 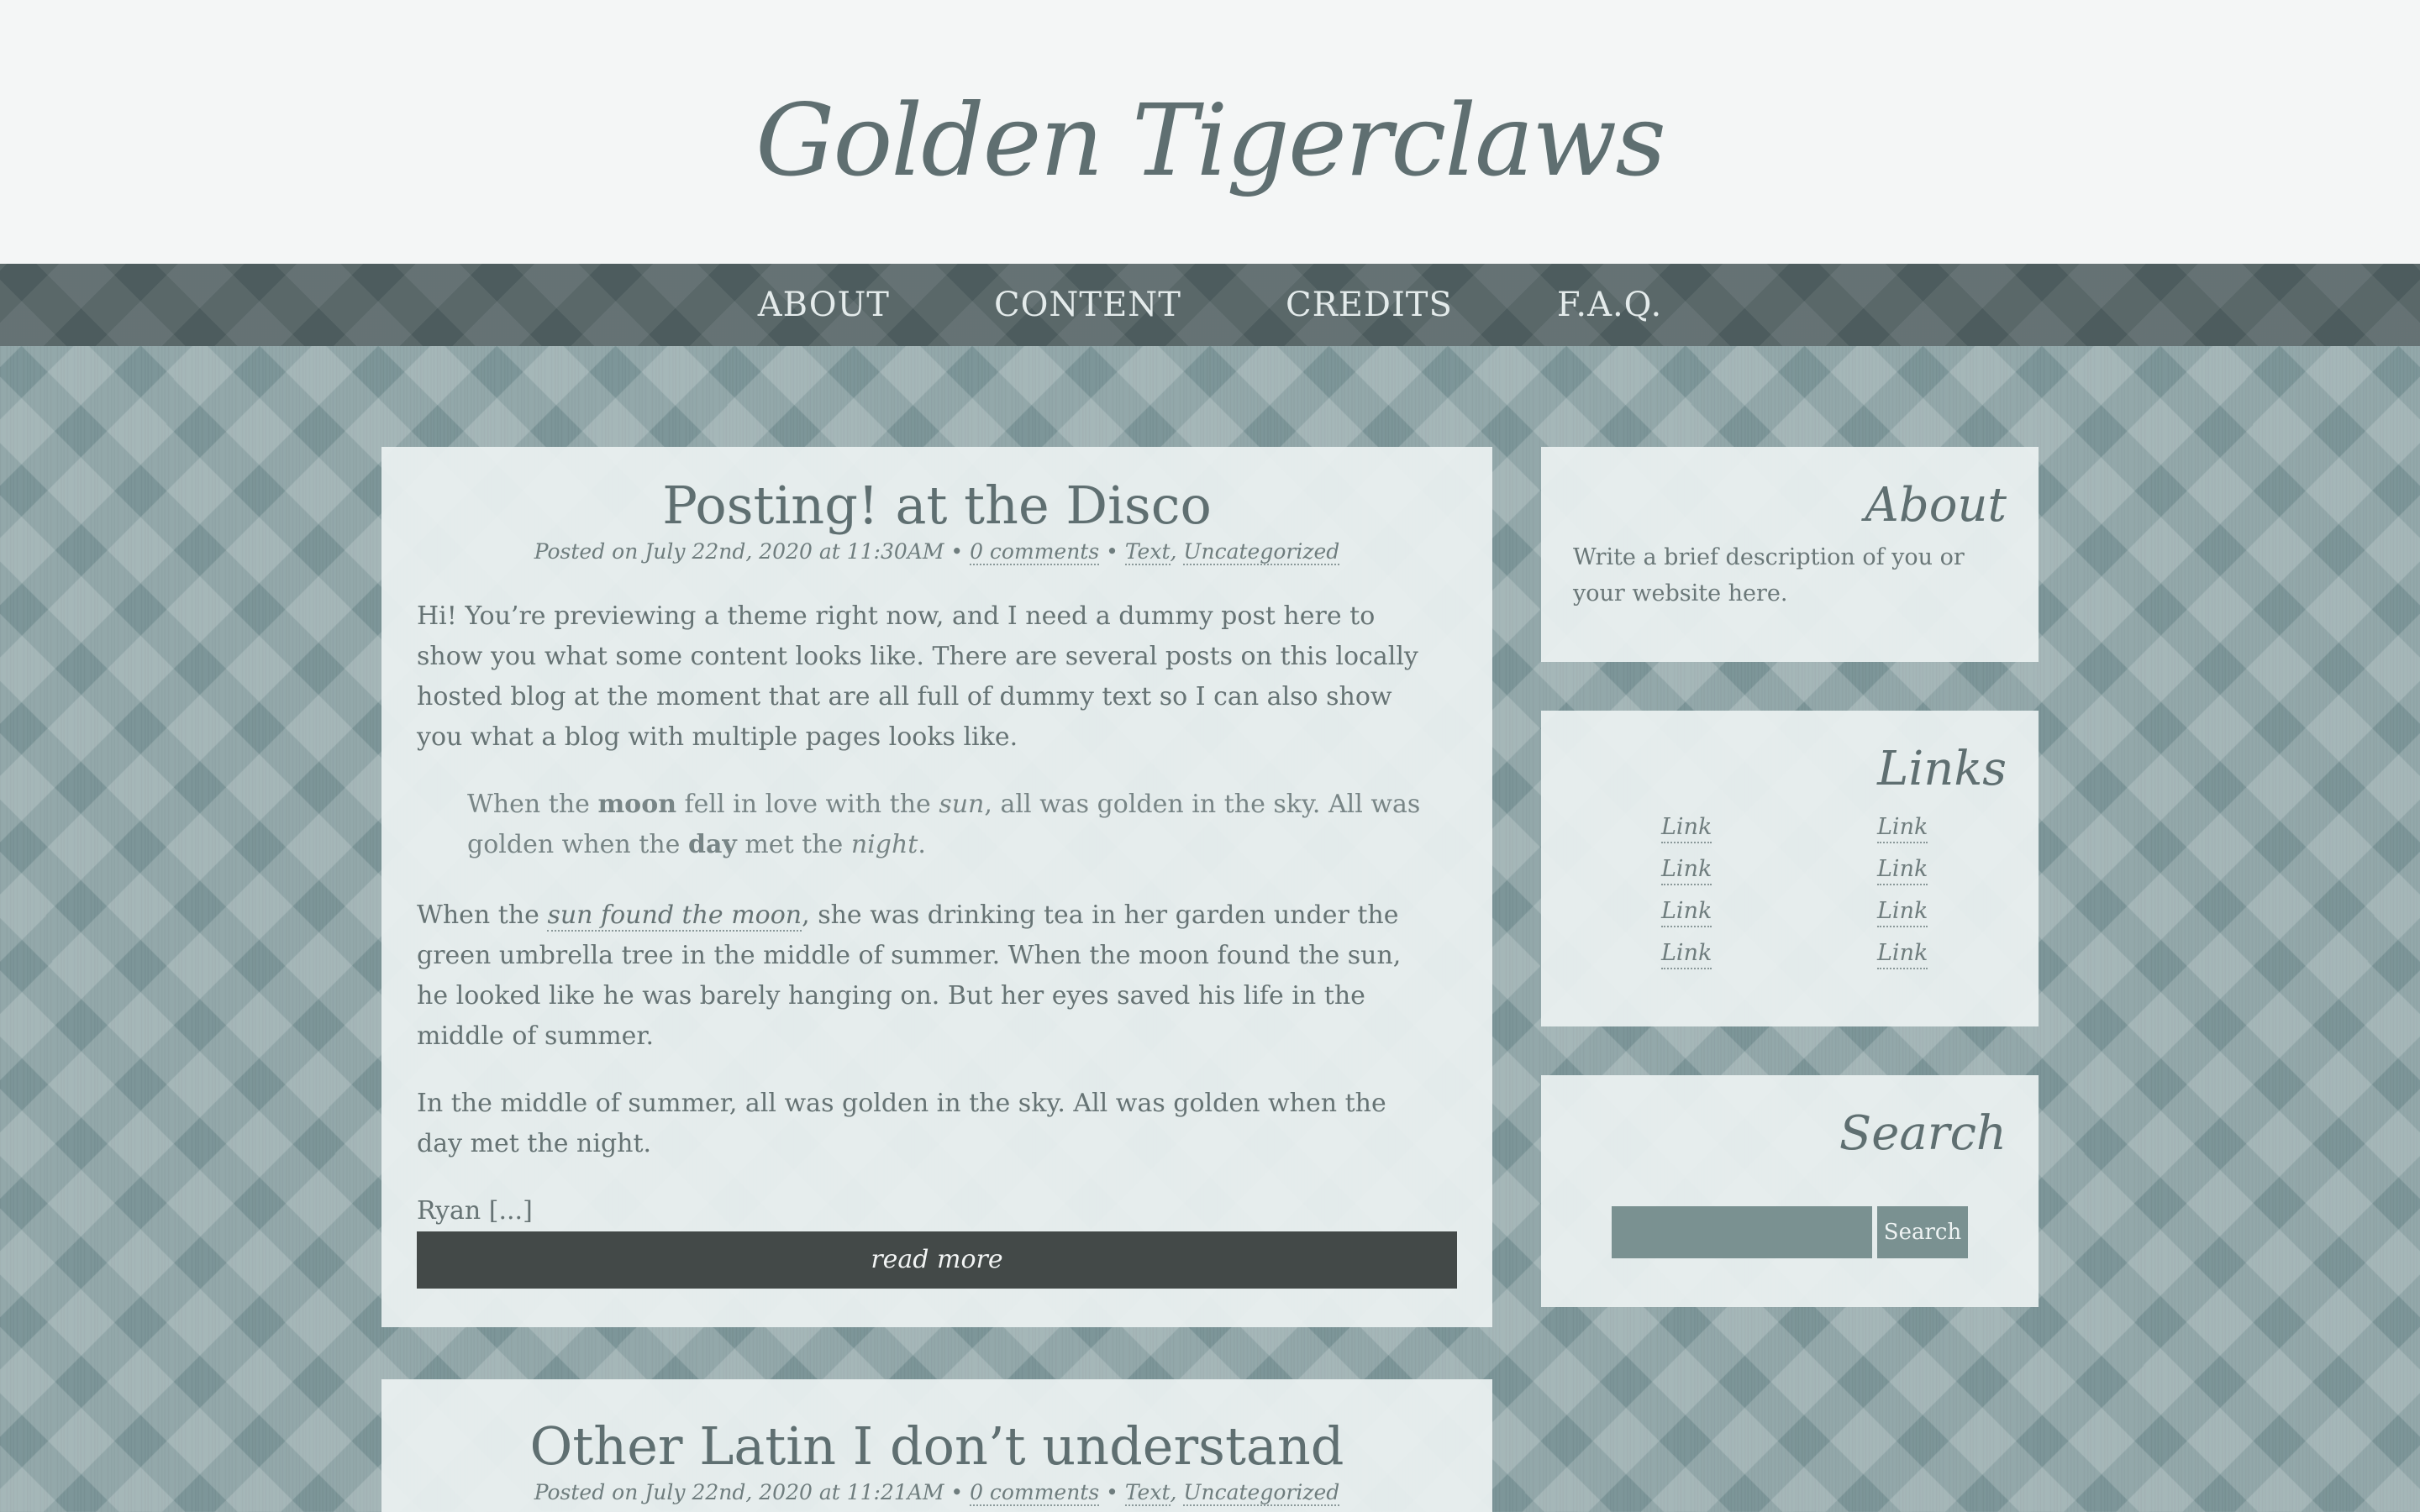 What do you see at coordinates (824, 305) in the screenshot?
I see `nav-item-about: ABOUT` at bounding box center [824, 305].